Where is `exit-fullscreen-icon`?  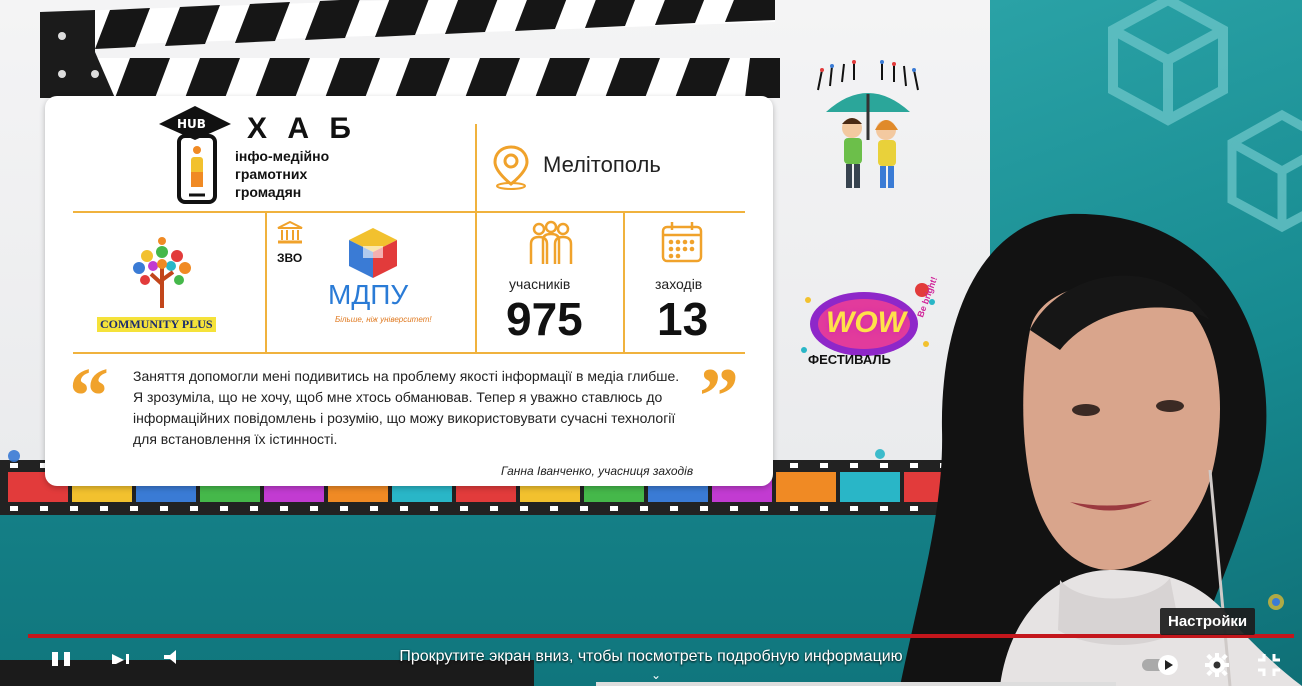 exit-fullscreen-icon is located at coordinates (1269, 665).